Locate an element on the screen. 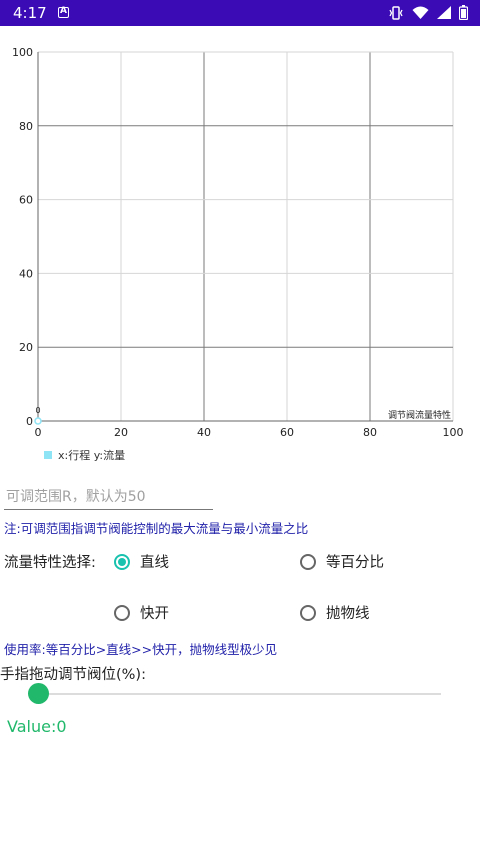  y-tick-label-80: 80 is located at coordinates (26, 126).